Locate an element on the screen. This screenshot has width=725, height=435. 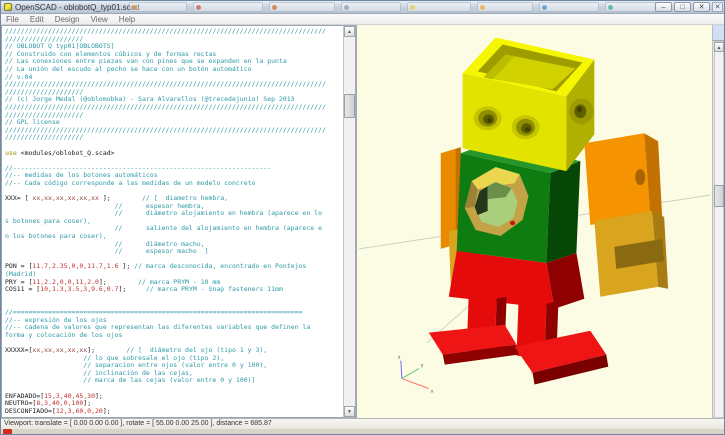
editor-scrollbar: ▲ ▼ is located at coordinates (349, 221).